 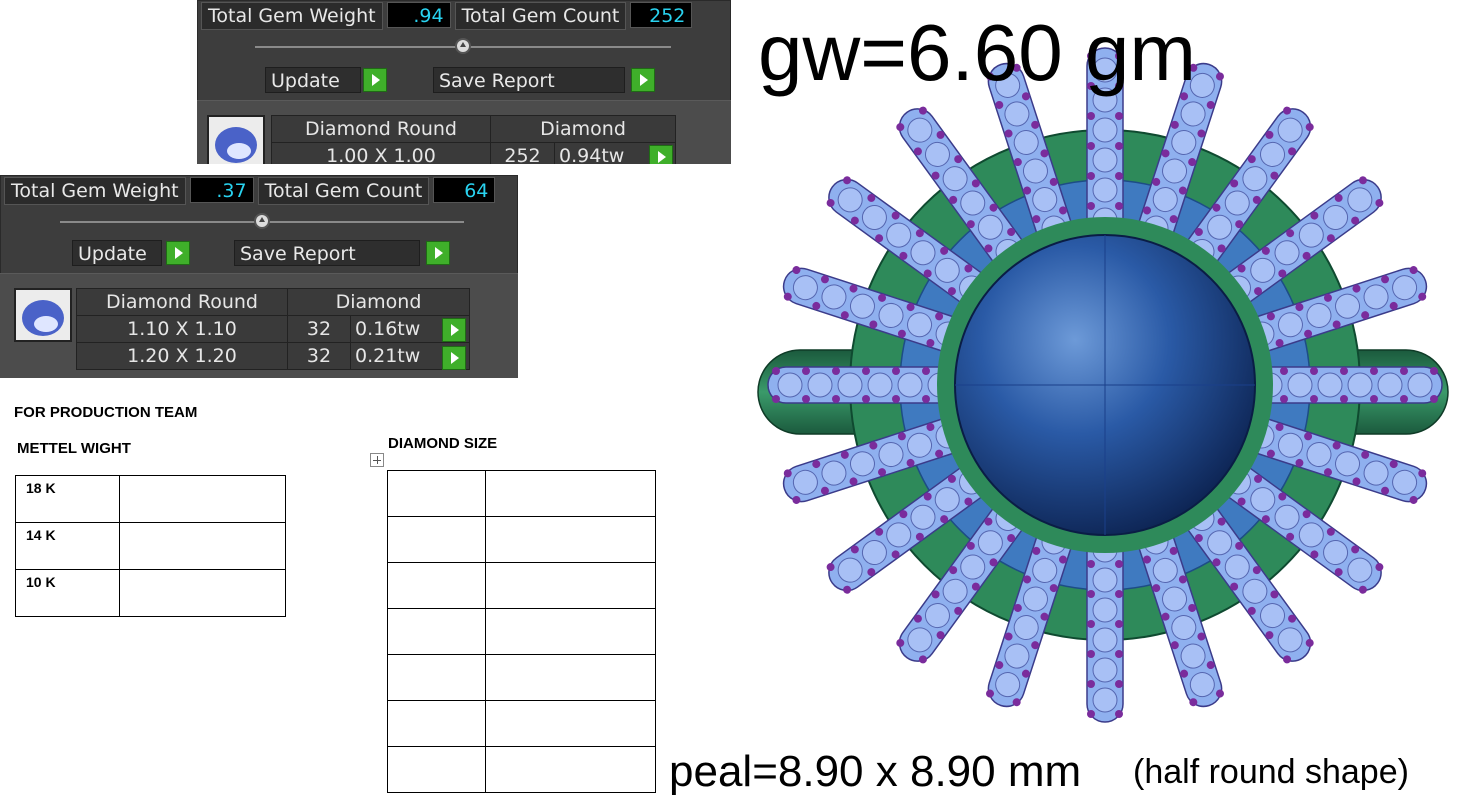 What do you see at coordinates (388, 356) in the screenshot?
I see `gem-weight-text: 0.21tw` at bounding box center [388, 356].